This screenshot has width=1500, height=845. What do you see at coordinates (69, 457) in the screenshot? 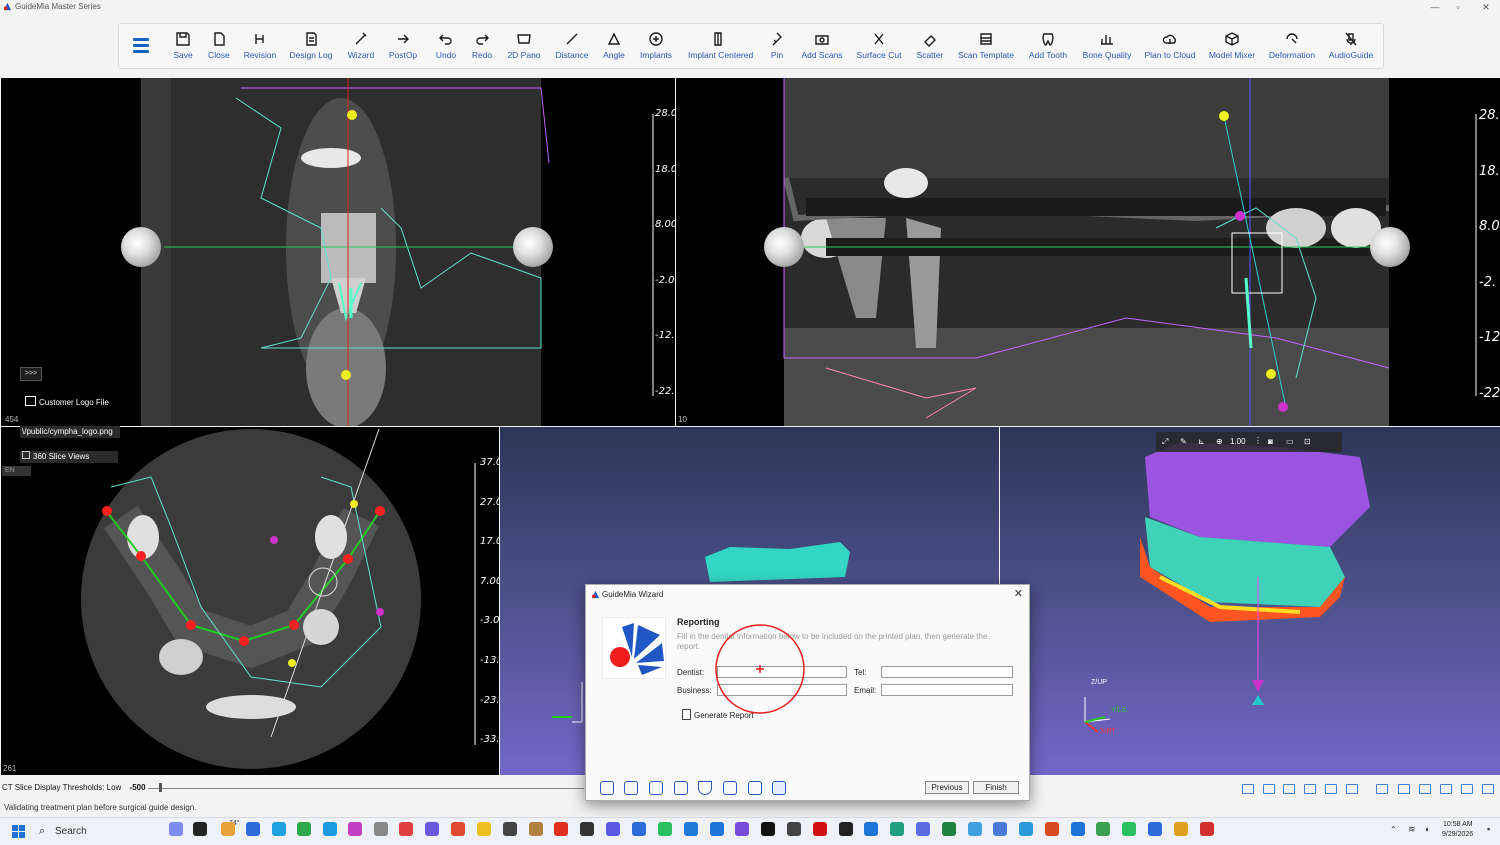
I see `slice-views-checkbox: 360 Slice Views` at bounding box center [69, 457].